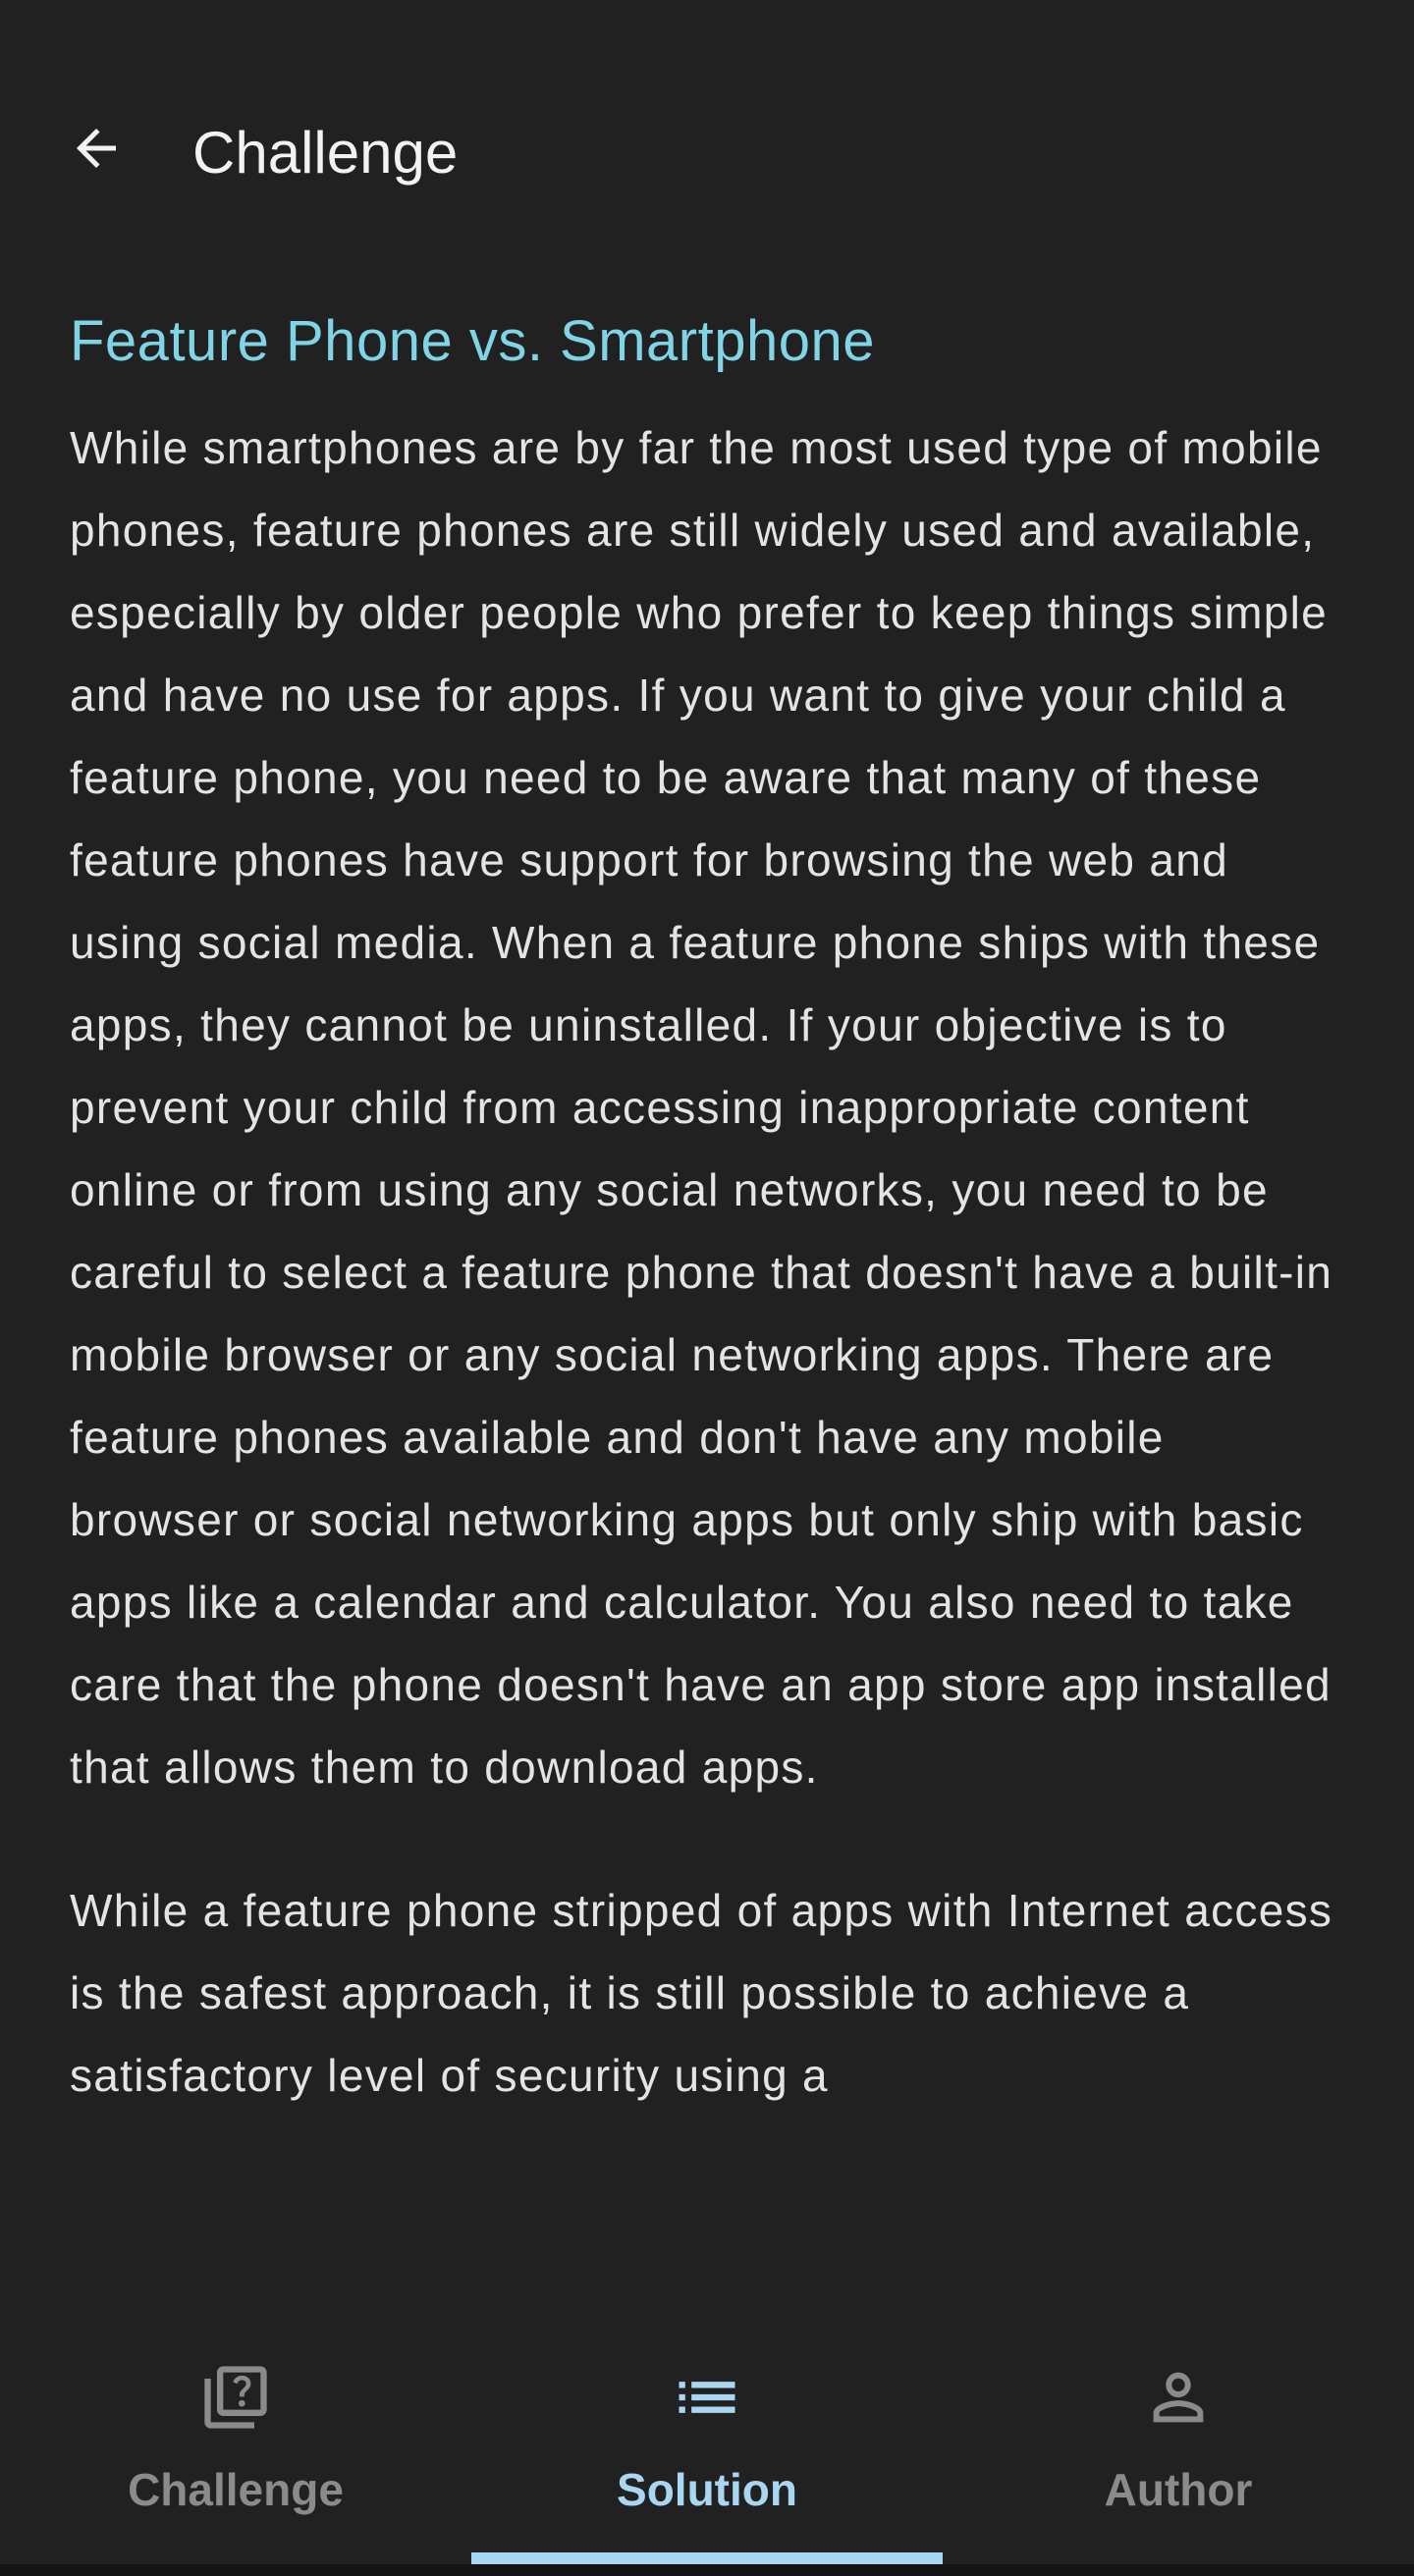 Image resolution: width=1414 pixels, height=2576 pixels. I want to click on active-tab-indicator, so click(707, 2558).